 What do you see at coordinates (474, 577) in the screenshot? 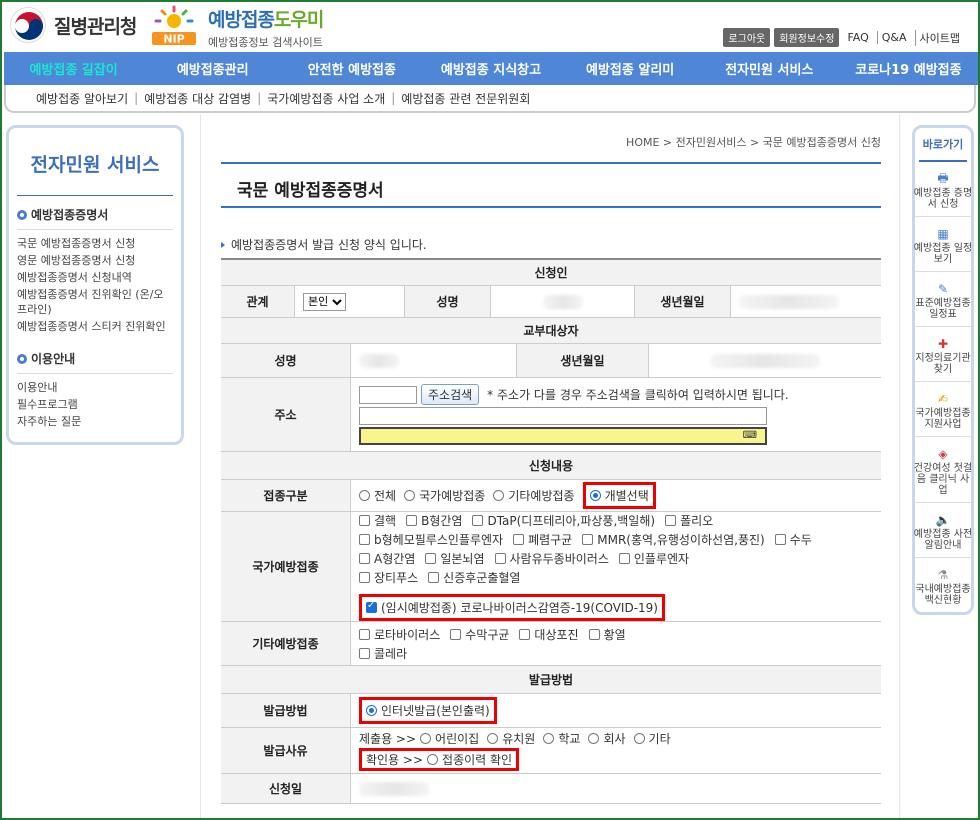
I see `chk-national: 신증후군출혈열` at bounding box center [474, 577].